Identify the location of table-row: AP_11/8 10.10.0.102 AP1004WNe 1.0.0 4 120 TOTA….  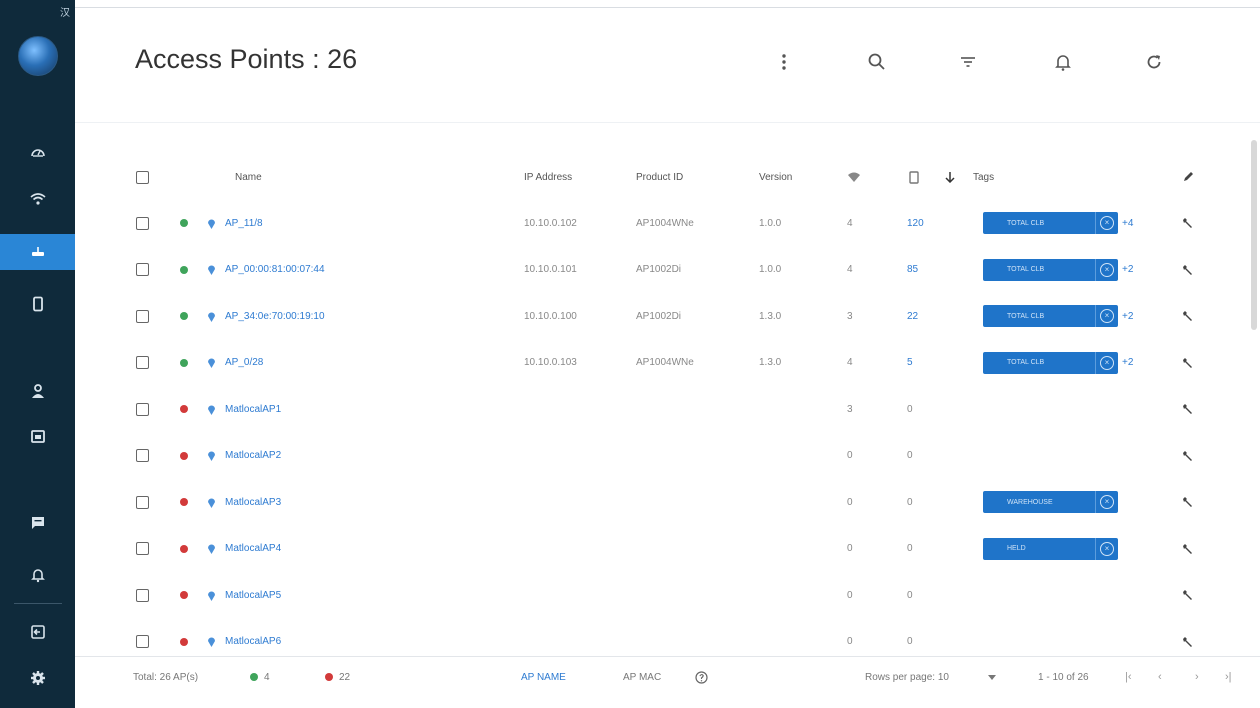
(662, 223).